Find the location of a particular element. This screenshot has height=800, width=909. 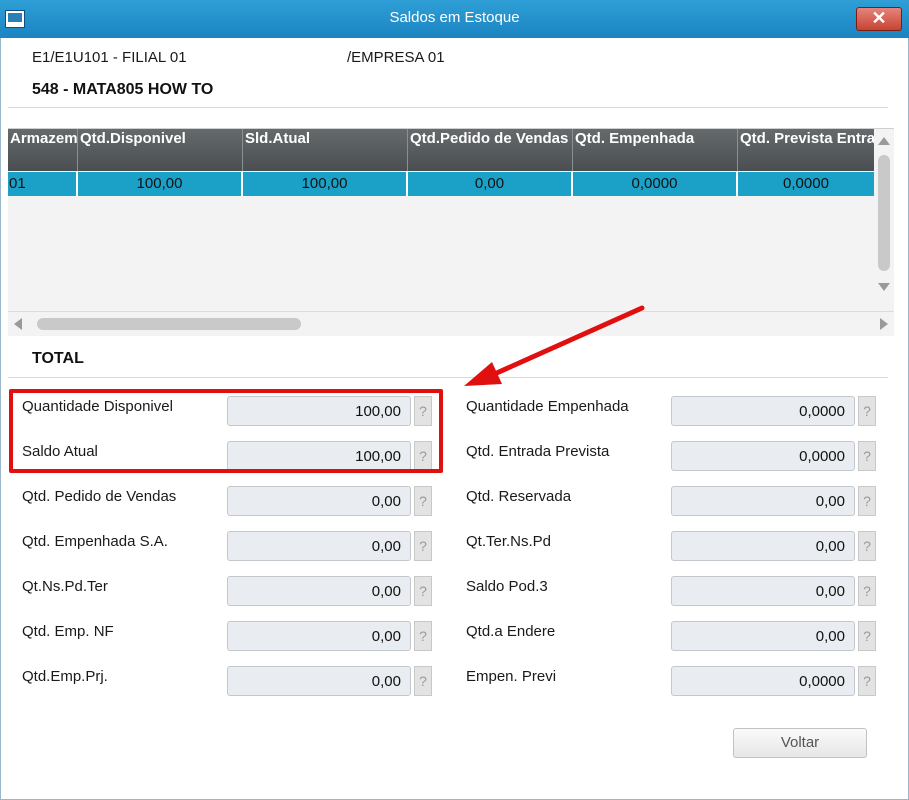

scroll-down-arrow-icon is located at coordinates (884, 287).